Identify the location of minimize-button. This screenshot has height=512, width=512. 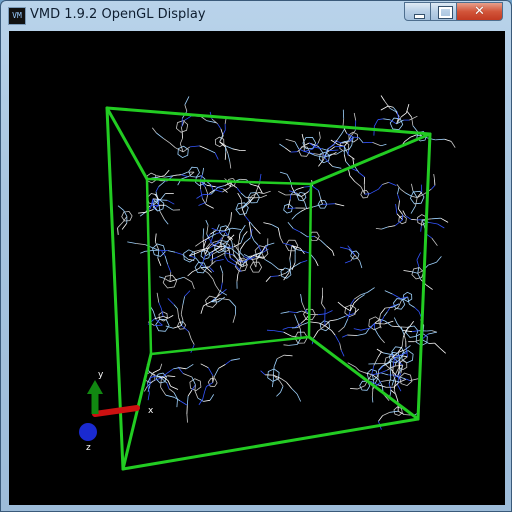
(417, 11).